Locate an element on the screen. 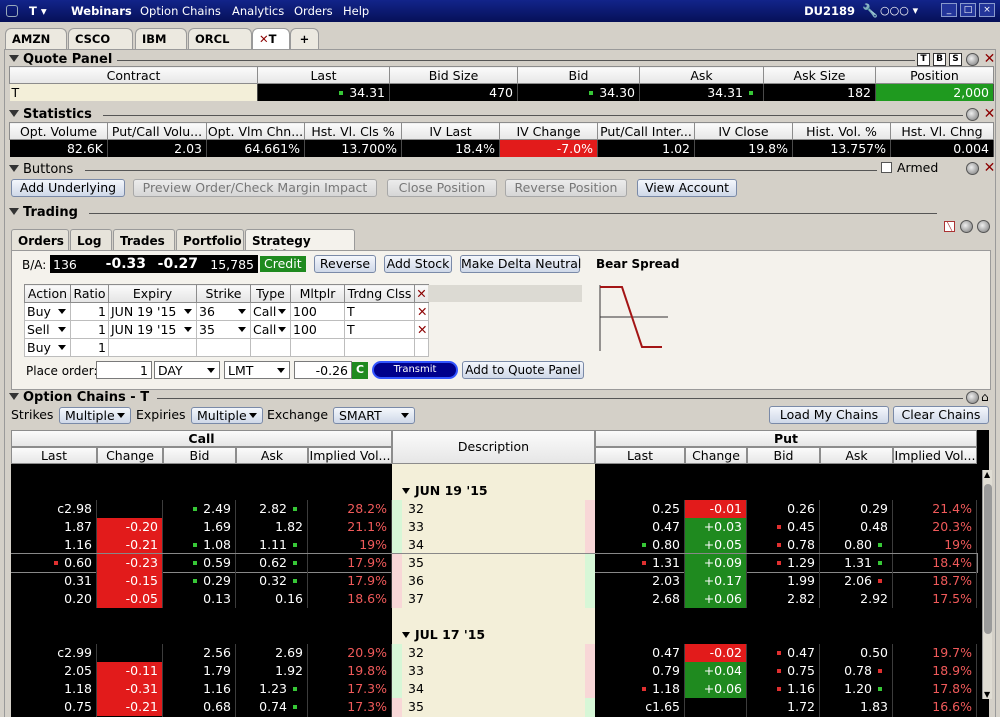 The height and width of the screenshot is (717, 1000). call-bid-cell: 1.08 is located at coordinates (199, 545).